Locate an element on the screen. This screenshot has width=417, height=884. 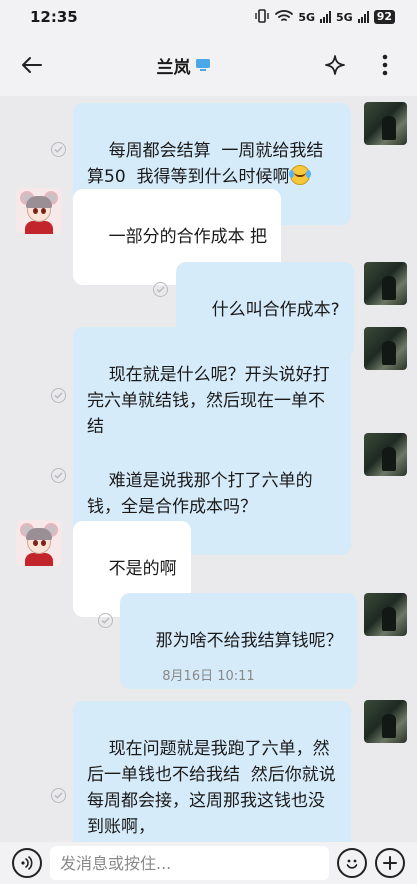
voice-icon is located at coordinates (27, 863).